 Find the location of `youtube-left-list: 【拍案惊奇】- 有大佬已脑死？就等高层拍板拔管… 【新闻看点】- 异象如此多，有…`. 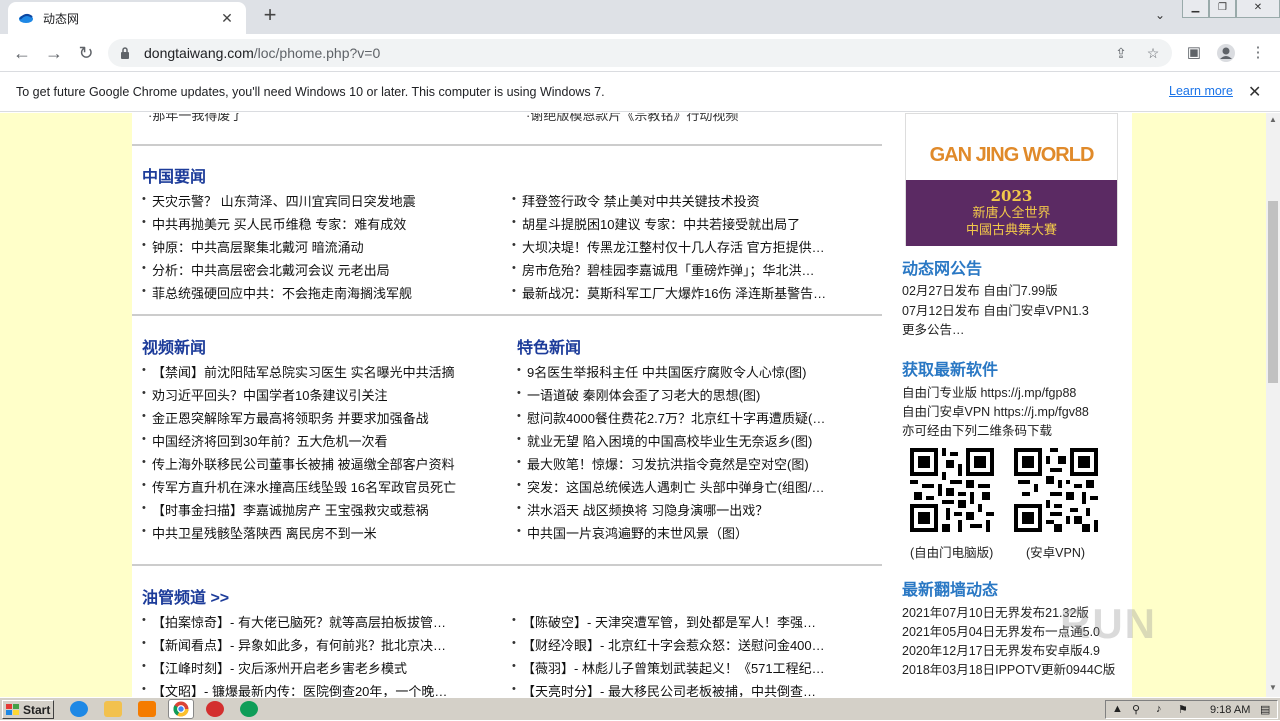

youtube-left-list: 【拍案惊奇】- 有大佬已脑死？就等高层拍板拔管… 【新闻看点】- 异象如此多，有… is located at coordinates (312, 654).